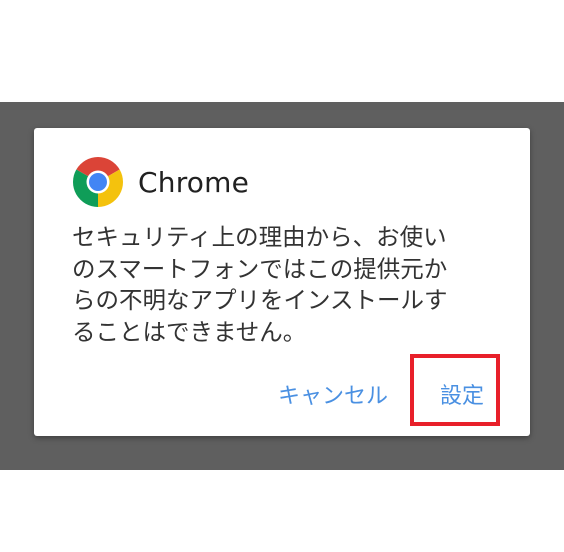 This screenshot has height=552, width=564. Describe the element at coordinates (333, 394) in the screenshot. I see `cancel-button: キャンセル` at that location.